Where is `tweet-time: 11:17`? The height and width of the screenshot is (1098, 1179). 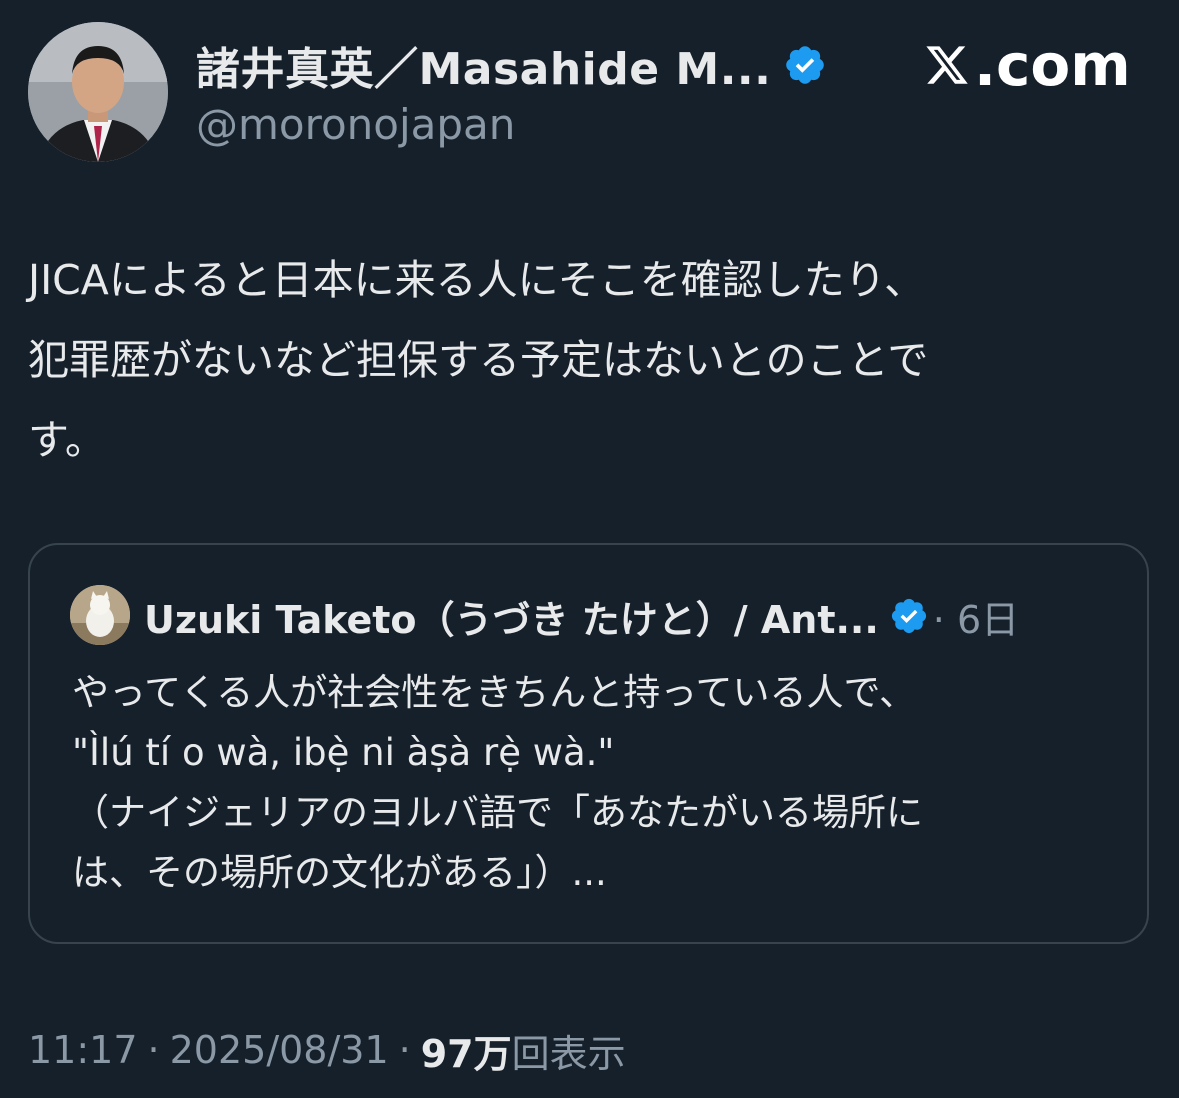 tweet-time: 11:17 is located at coordinates (83, 1050).